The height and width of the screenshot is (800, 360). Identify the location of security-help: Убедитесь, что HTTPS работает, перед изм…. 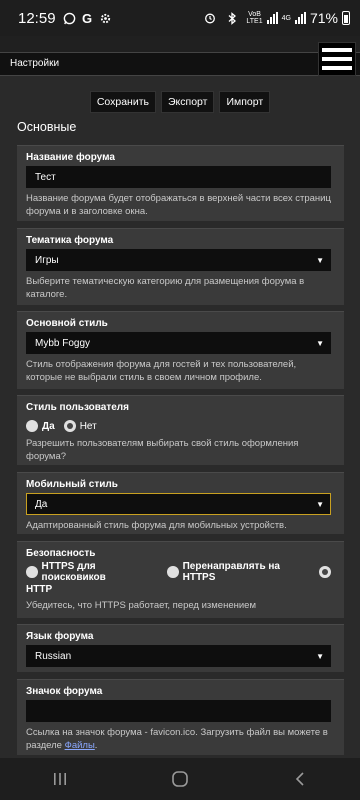
(141, 605).